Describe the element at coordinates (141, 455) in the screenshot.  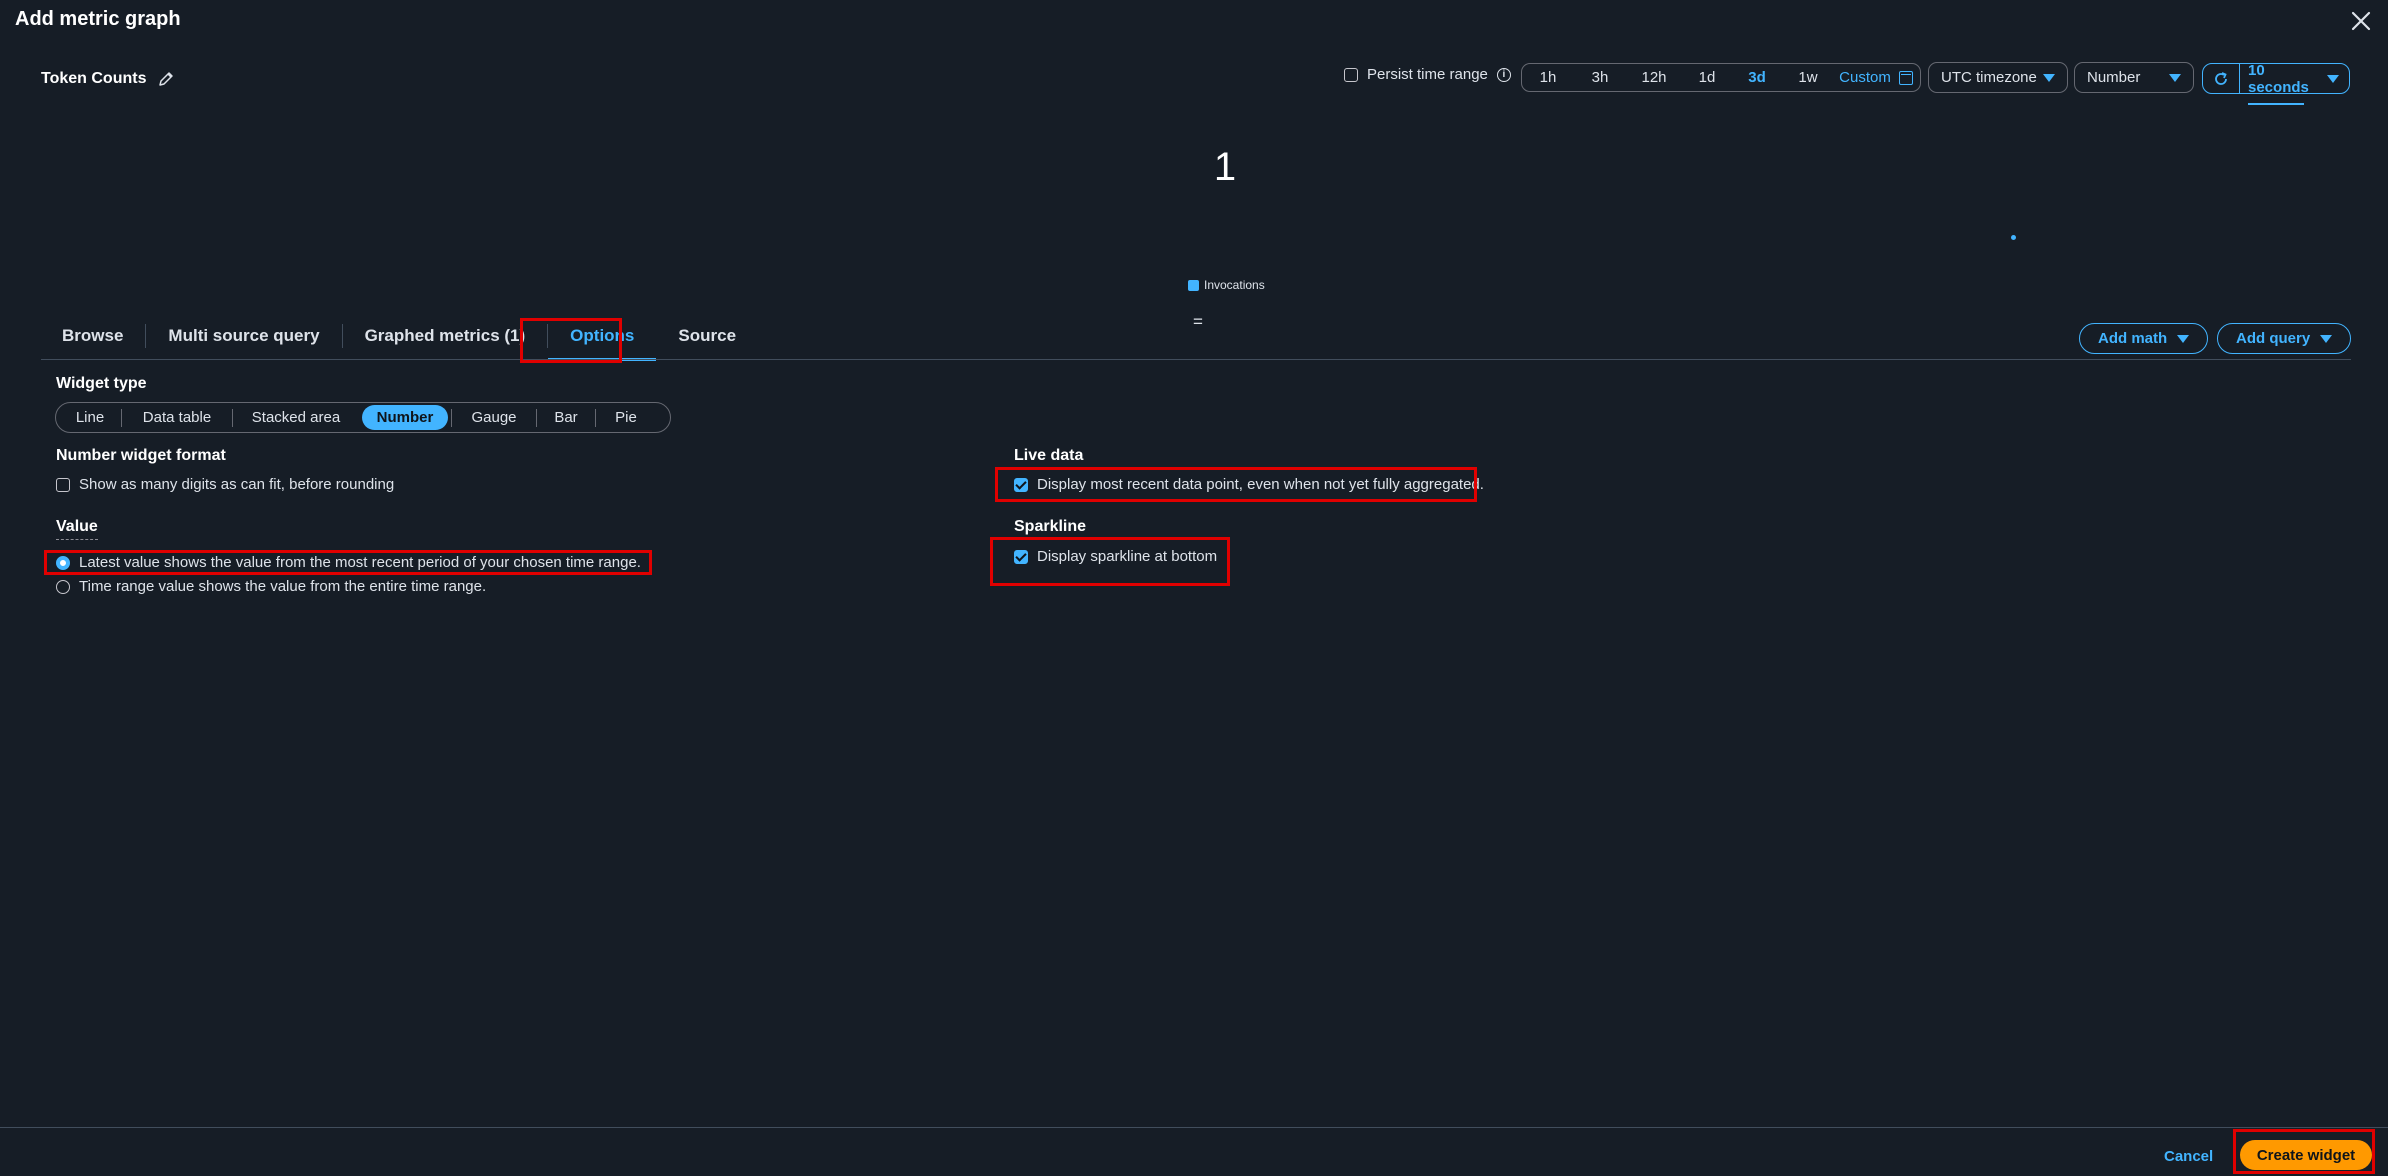
I see `number-format-heading: Number widget format` at that location.